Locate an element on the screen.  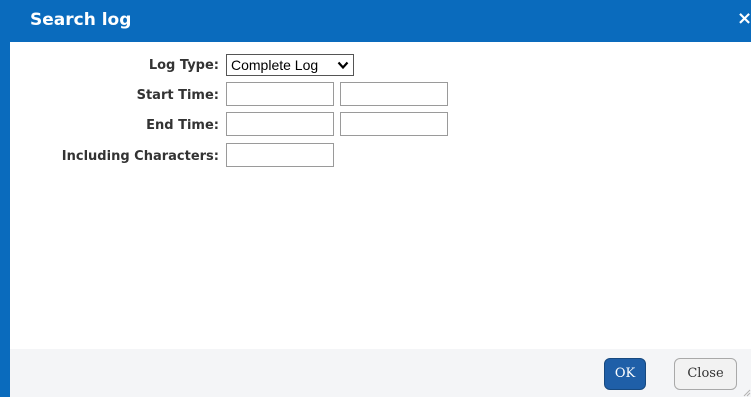
end-date-input is located at coordinates (280, 124).